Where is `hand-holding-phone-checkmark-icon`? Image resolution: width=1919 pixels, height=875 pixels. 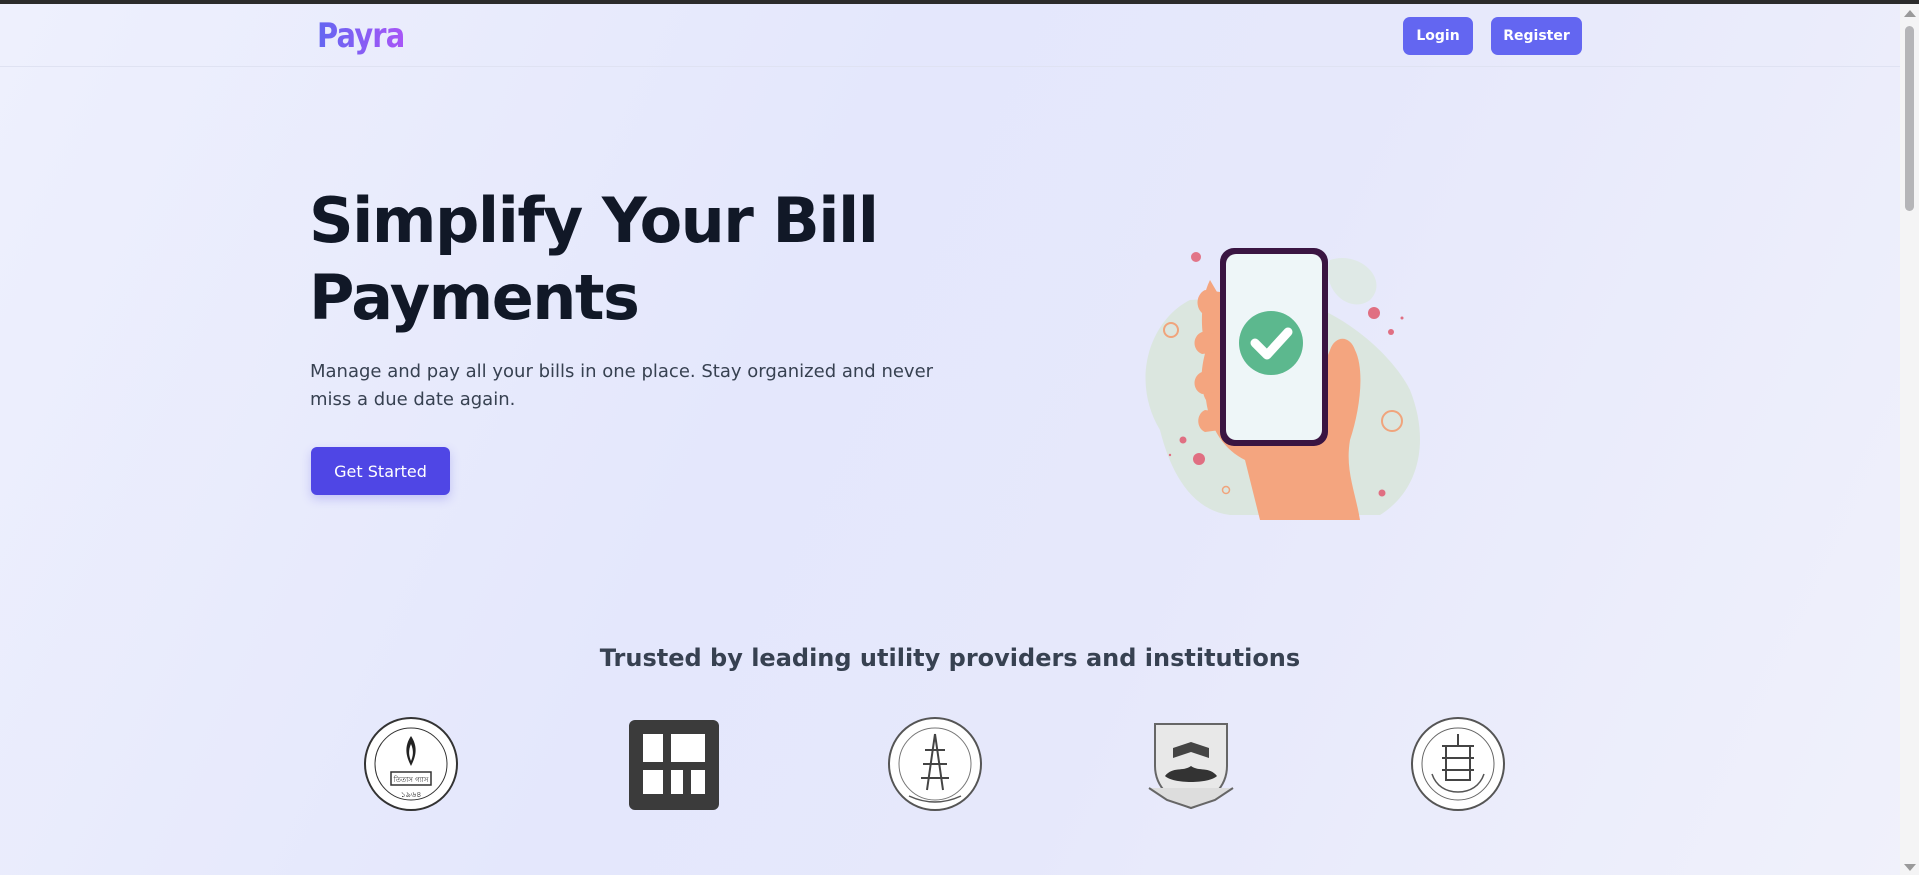 hand-holding-phone-checkmark-icon is located at coordinates (1282, 384).